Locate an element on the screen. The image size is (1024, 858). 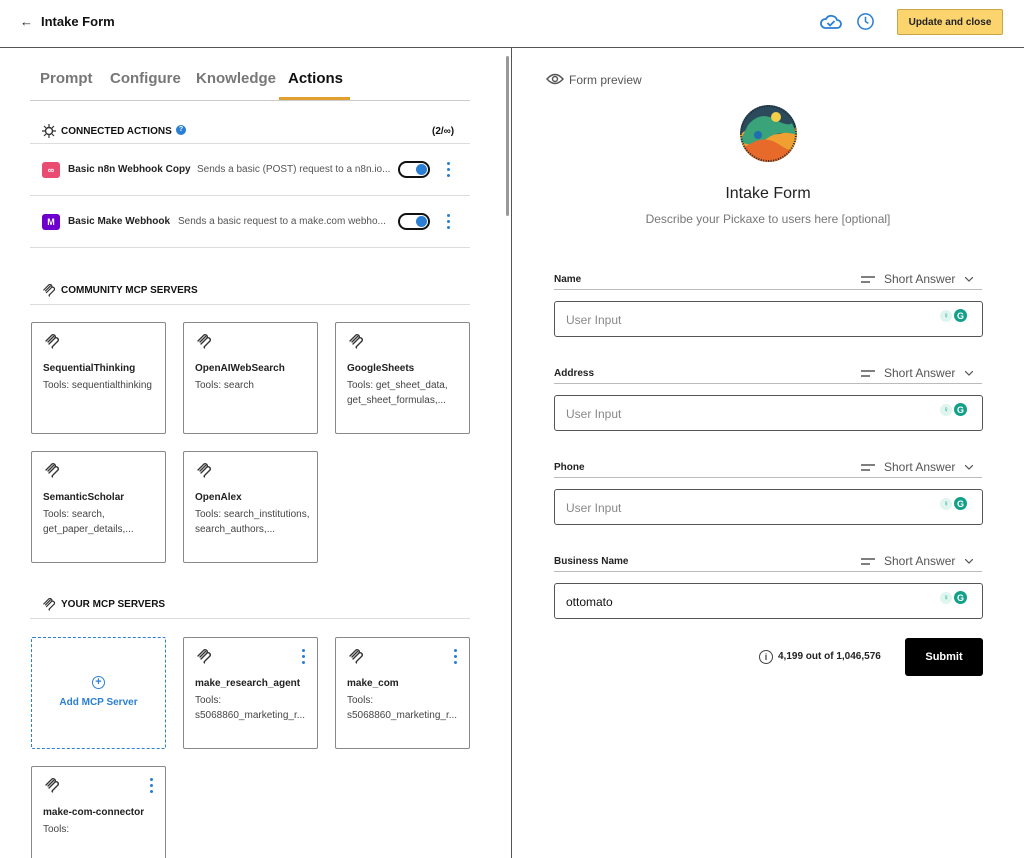
server-name: GoogleSheets is located at coordinates (381, 368).